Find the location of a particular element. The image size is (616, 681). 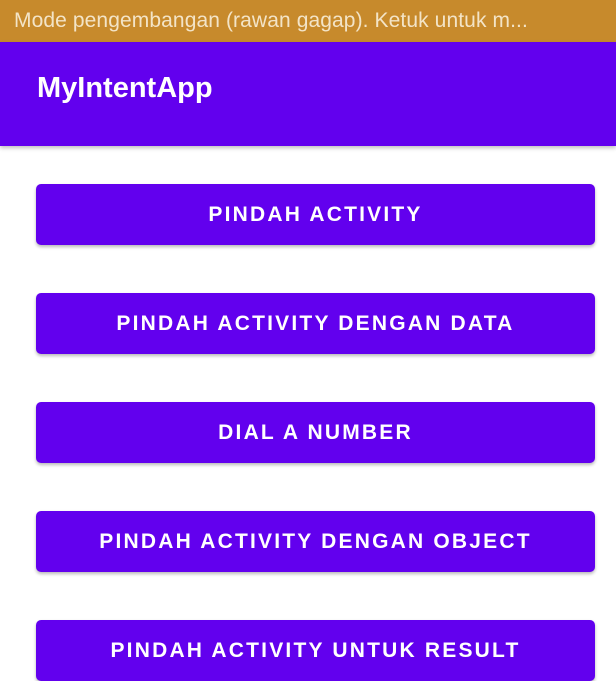

pindah-activity-dengan-object-button: PINDAH ACTIVITY DENGAN OBJECT is located at coordinates (315, 541).